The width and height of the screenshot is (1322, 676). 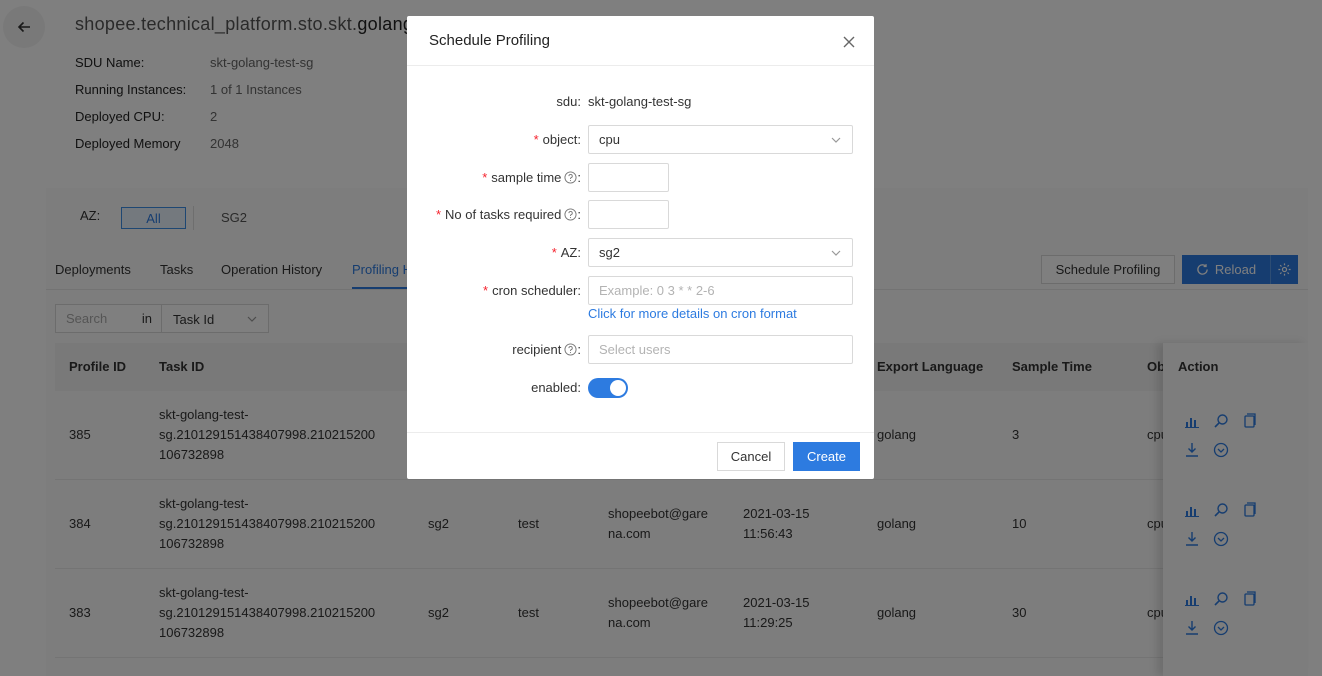 What do you see at coordinates (628, 214) in the screenshot?
I see `tasks-required-input` at bounding box center [628, 214].